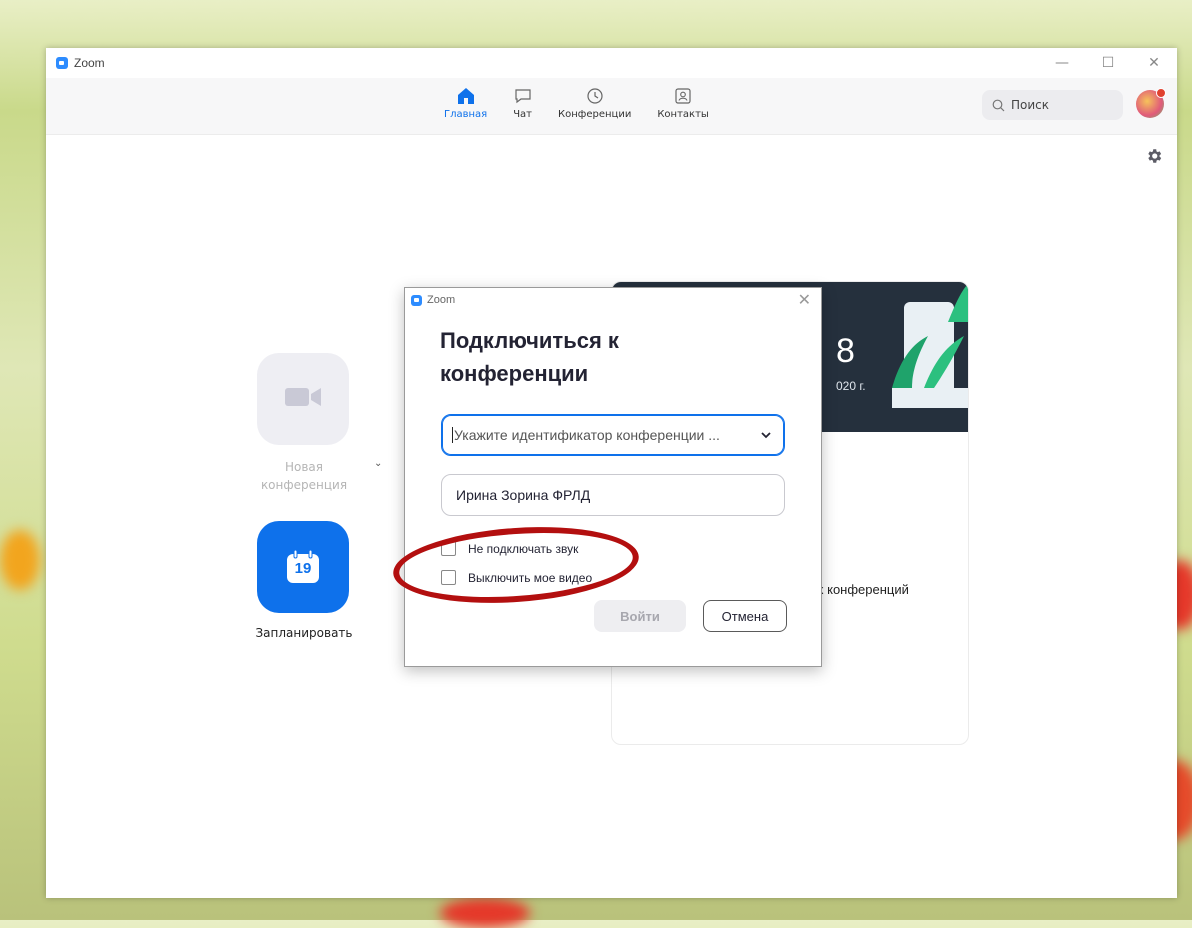 The width and height of the screenshot is (1192, 928). Describe the element at coordinates (845, 351) in the screenshot. I see `card-time: 8` at that location.